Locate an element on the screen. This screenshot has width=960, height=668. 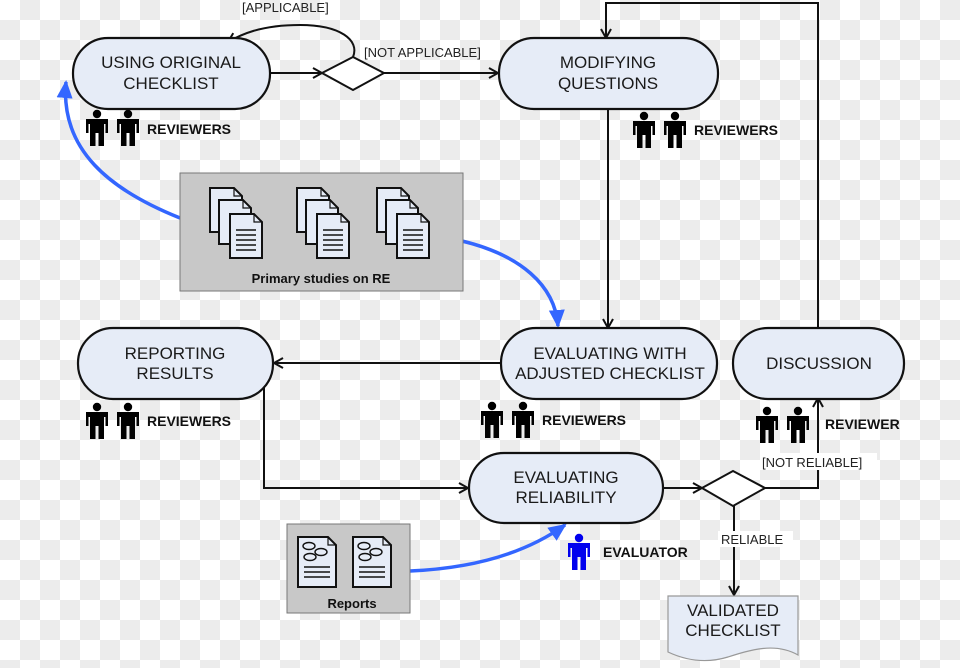
node-discussion: DISCUSSION is located at coordinates (818, 363).